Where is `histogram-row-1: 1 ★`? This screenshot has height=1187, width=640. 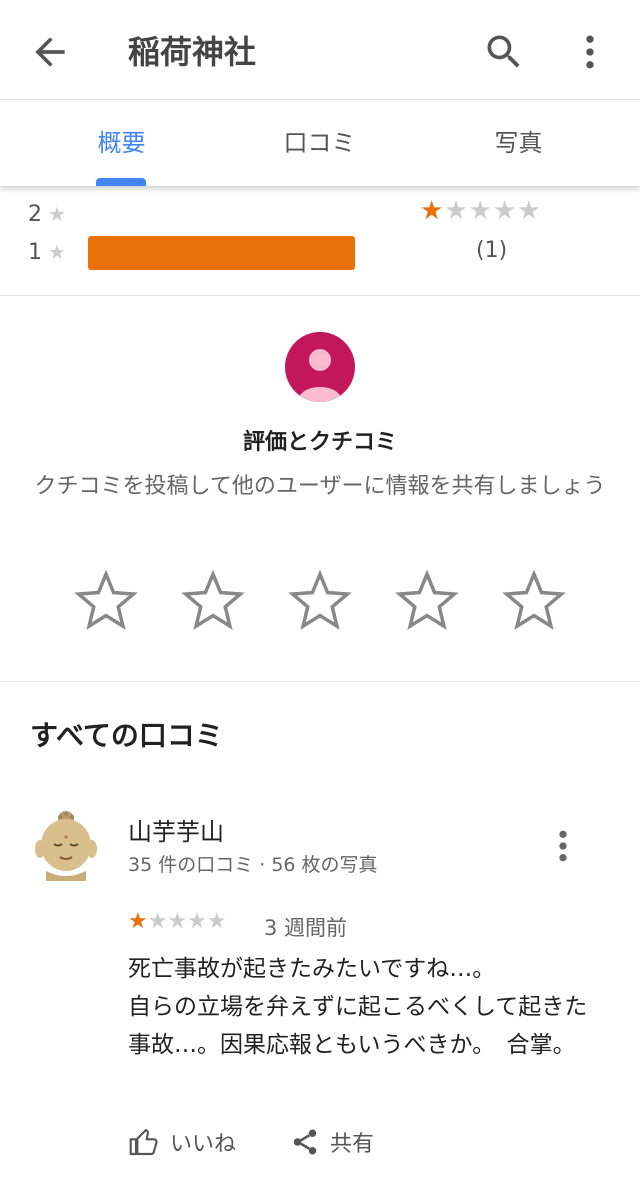
histogram-row-1: 1 ★ is located at coordinates (47, 252).